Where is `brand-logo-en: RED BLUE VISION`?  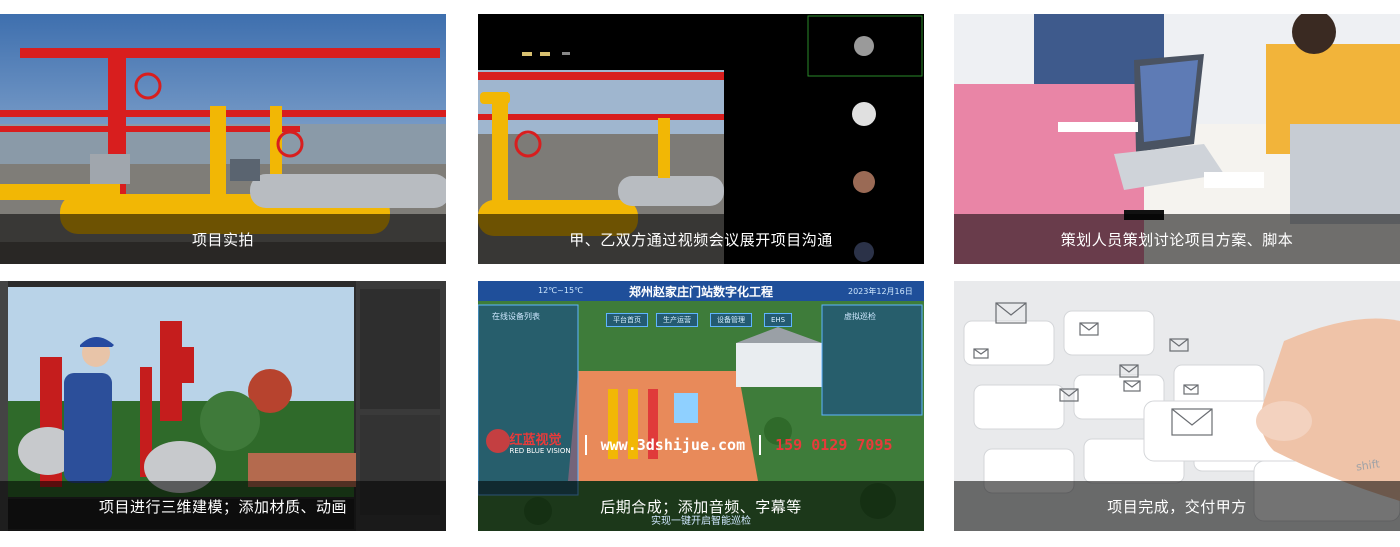
brand-logo-en: RED BLUE VISION is located at coordinates (540, 451).